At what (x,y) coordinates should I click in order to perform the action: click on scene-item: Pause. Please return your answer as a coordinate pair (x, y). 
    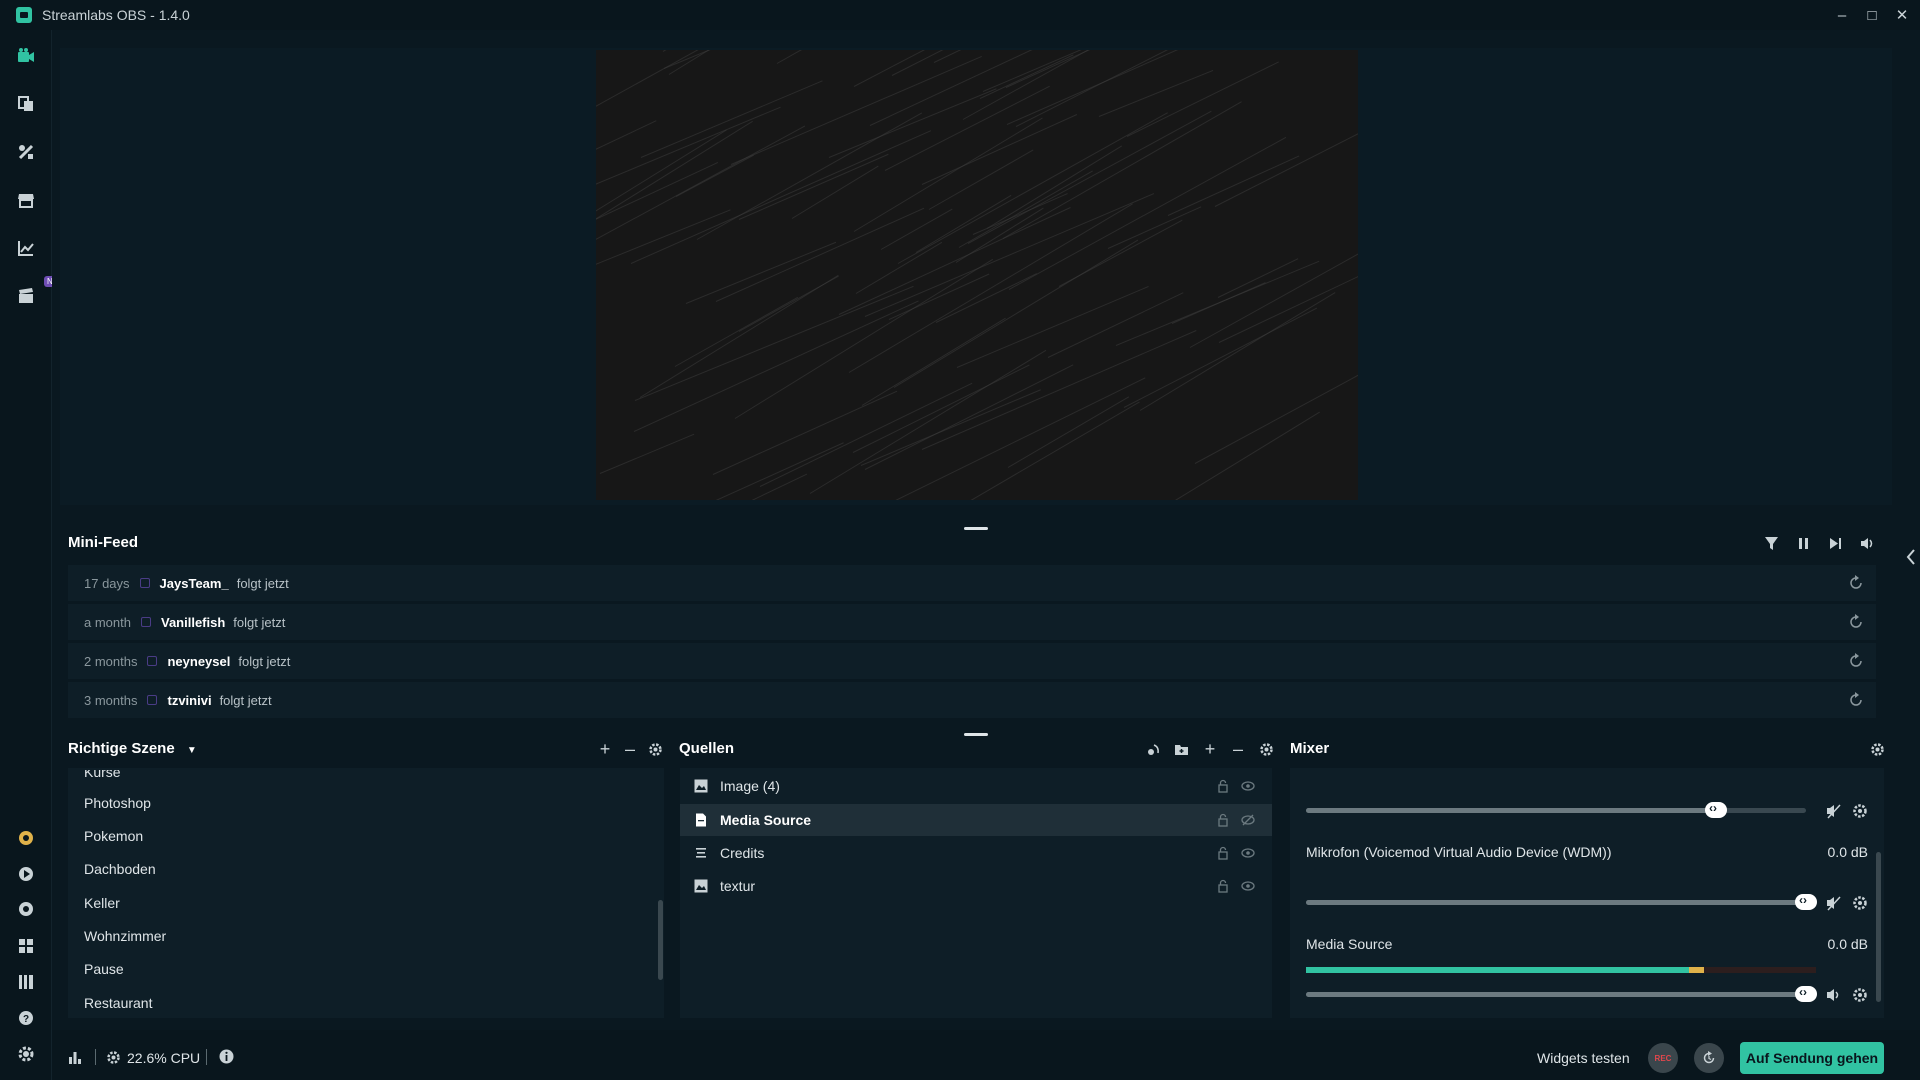
    Looking at the image, I should click on (104, 969).